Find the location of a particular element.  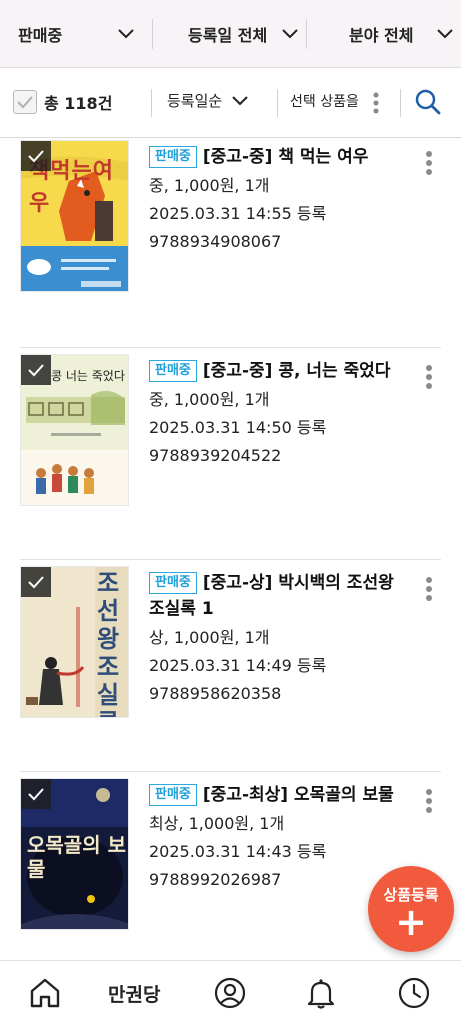

list-toolbar: 총 118건 등록일순 선택 상품을 is located at coordinates (230, 103).